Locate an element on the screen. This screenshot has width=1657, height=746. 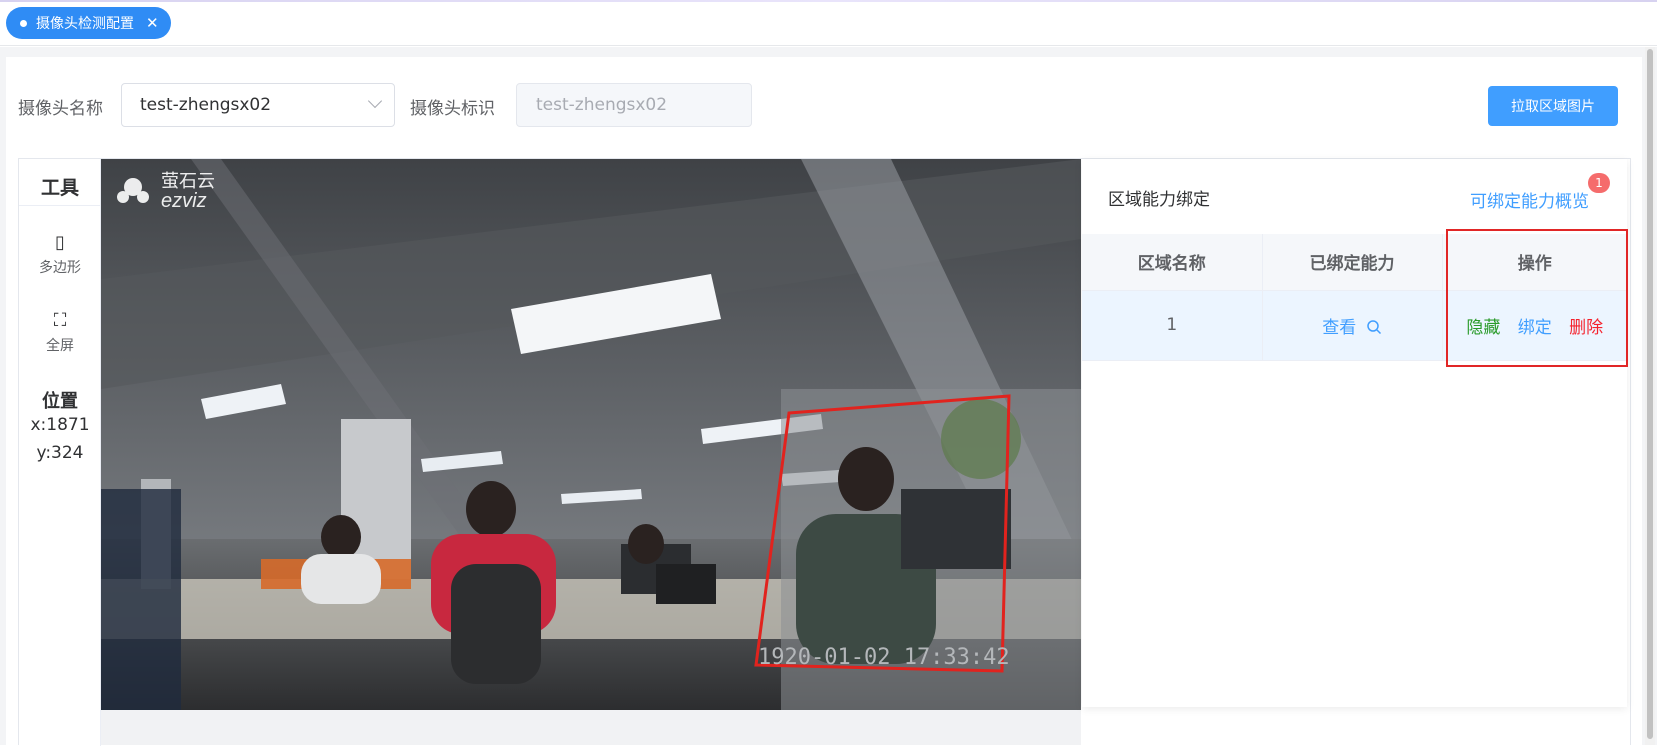
chevron-down-icon is located at coordinates (375, 101).